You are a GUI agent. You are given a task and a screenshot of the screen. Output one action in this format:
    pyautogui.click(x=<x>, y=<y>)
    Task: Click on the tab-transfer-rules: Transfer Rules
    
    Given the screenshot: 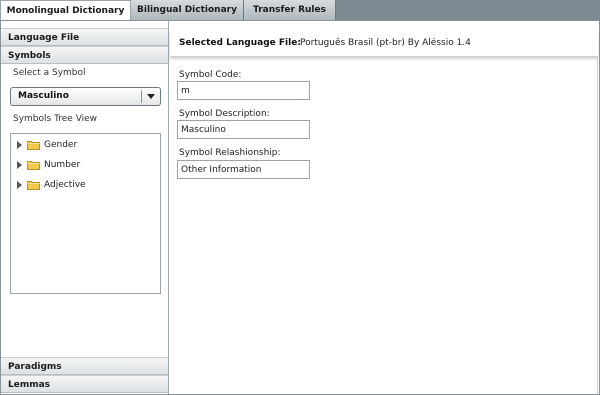 What is the action you would take?
    pyautogui.click(x=290, y=10)
    